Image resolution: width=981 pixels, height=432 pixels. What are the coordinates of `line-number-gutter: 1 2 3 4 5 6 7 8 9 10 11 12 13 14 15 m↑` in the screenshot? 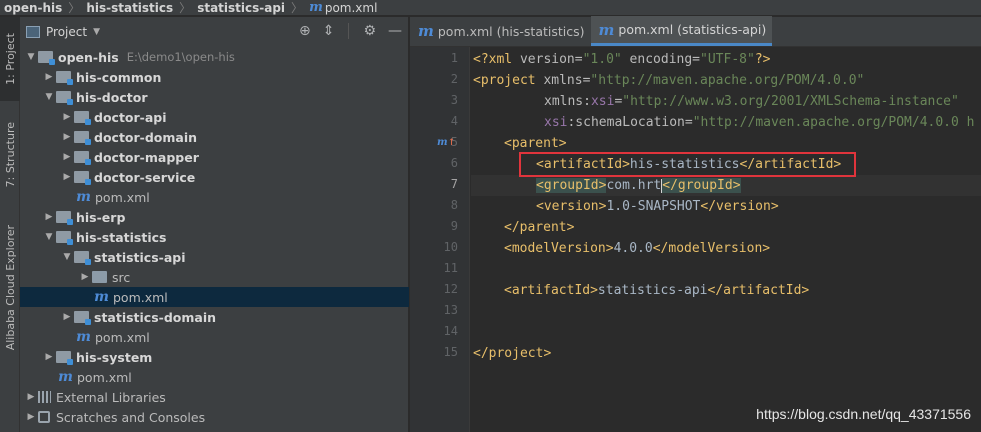 It's located at (440, 239).